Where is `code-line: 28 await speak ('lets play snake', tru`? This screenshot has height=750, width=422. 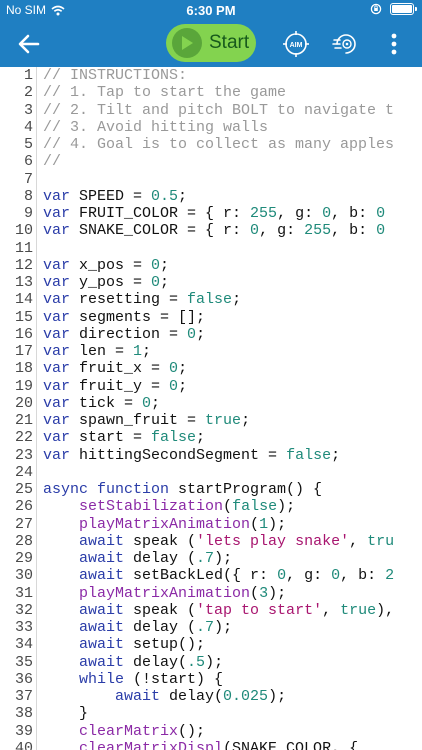 code-line: 28 await speak ('lets play snake', tru is located at coordinates (211, 541).